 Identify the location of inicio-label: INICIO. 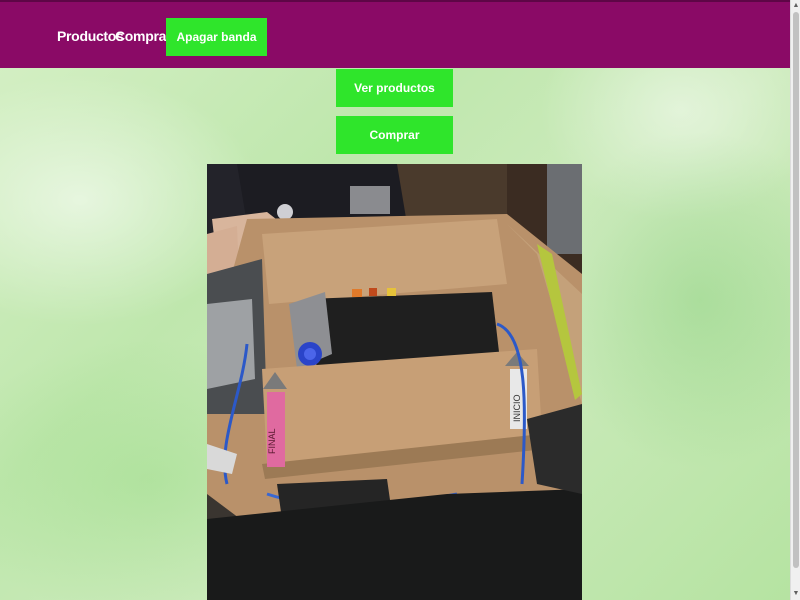
(517, 408).